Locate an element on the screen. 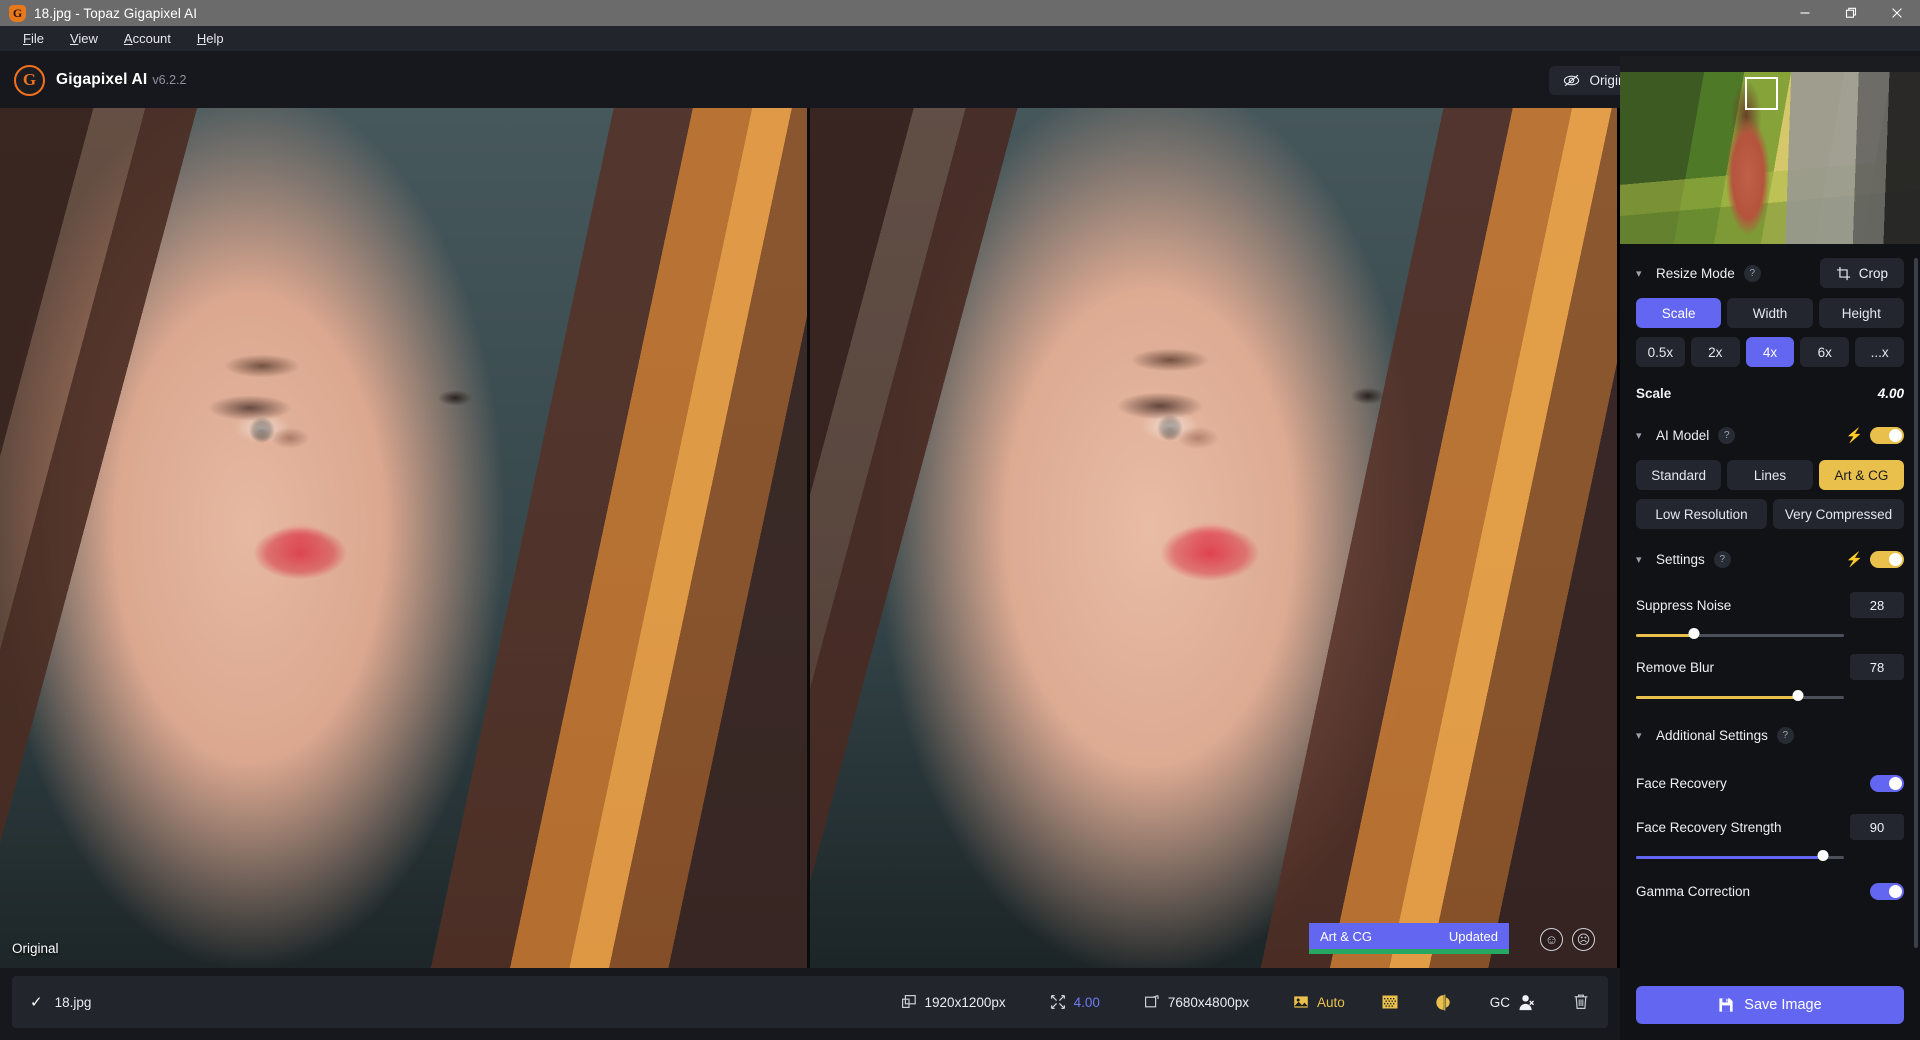 This screenshot has width=1920, height=1040. status-state-label: Updated is located at coordinates (1473, 936).